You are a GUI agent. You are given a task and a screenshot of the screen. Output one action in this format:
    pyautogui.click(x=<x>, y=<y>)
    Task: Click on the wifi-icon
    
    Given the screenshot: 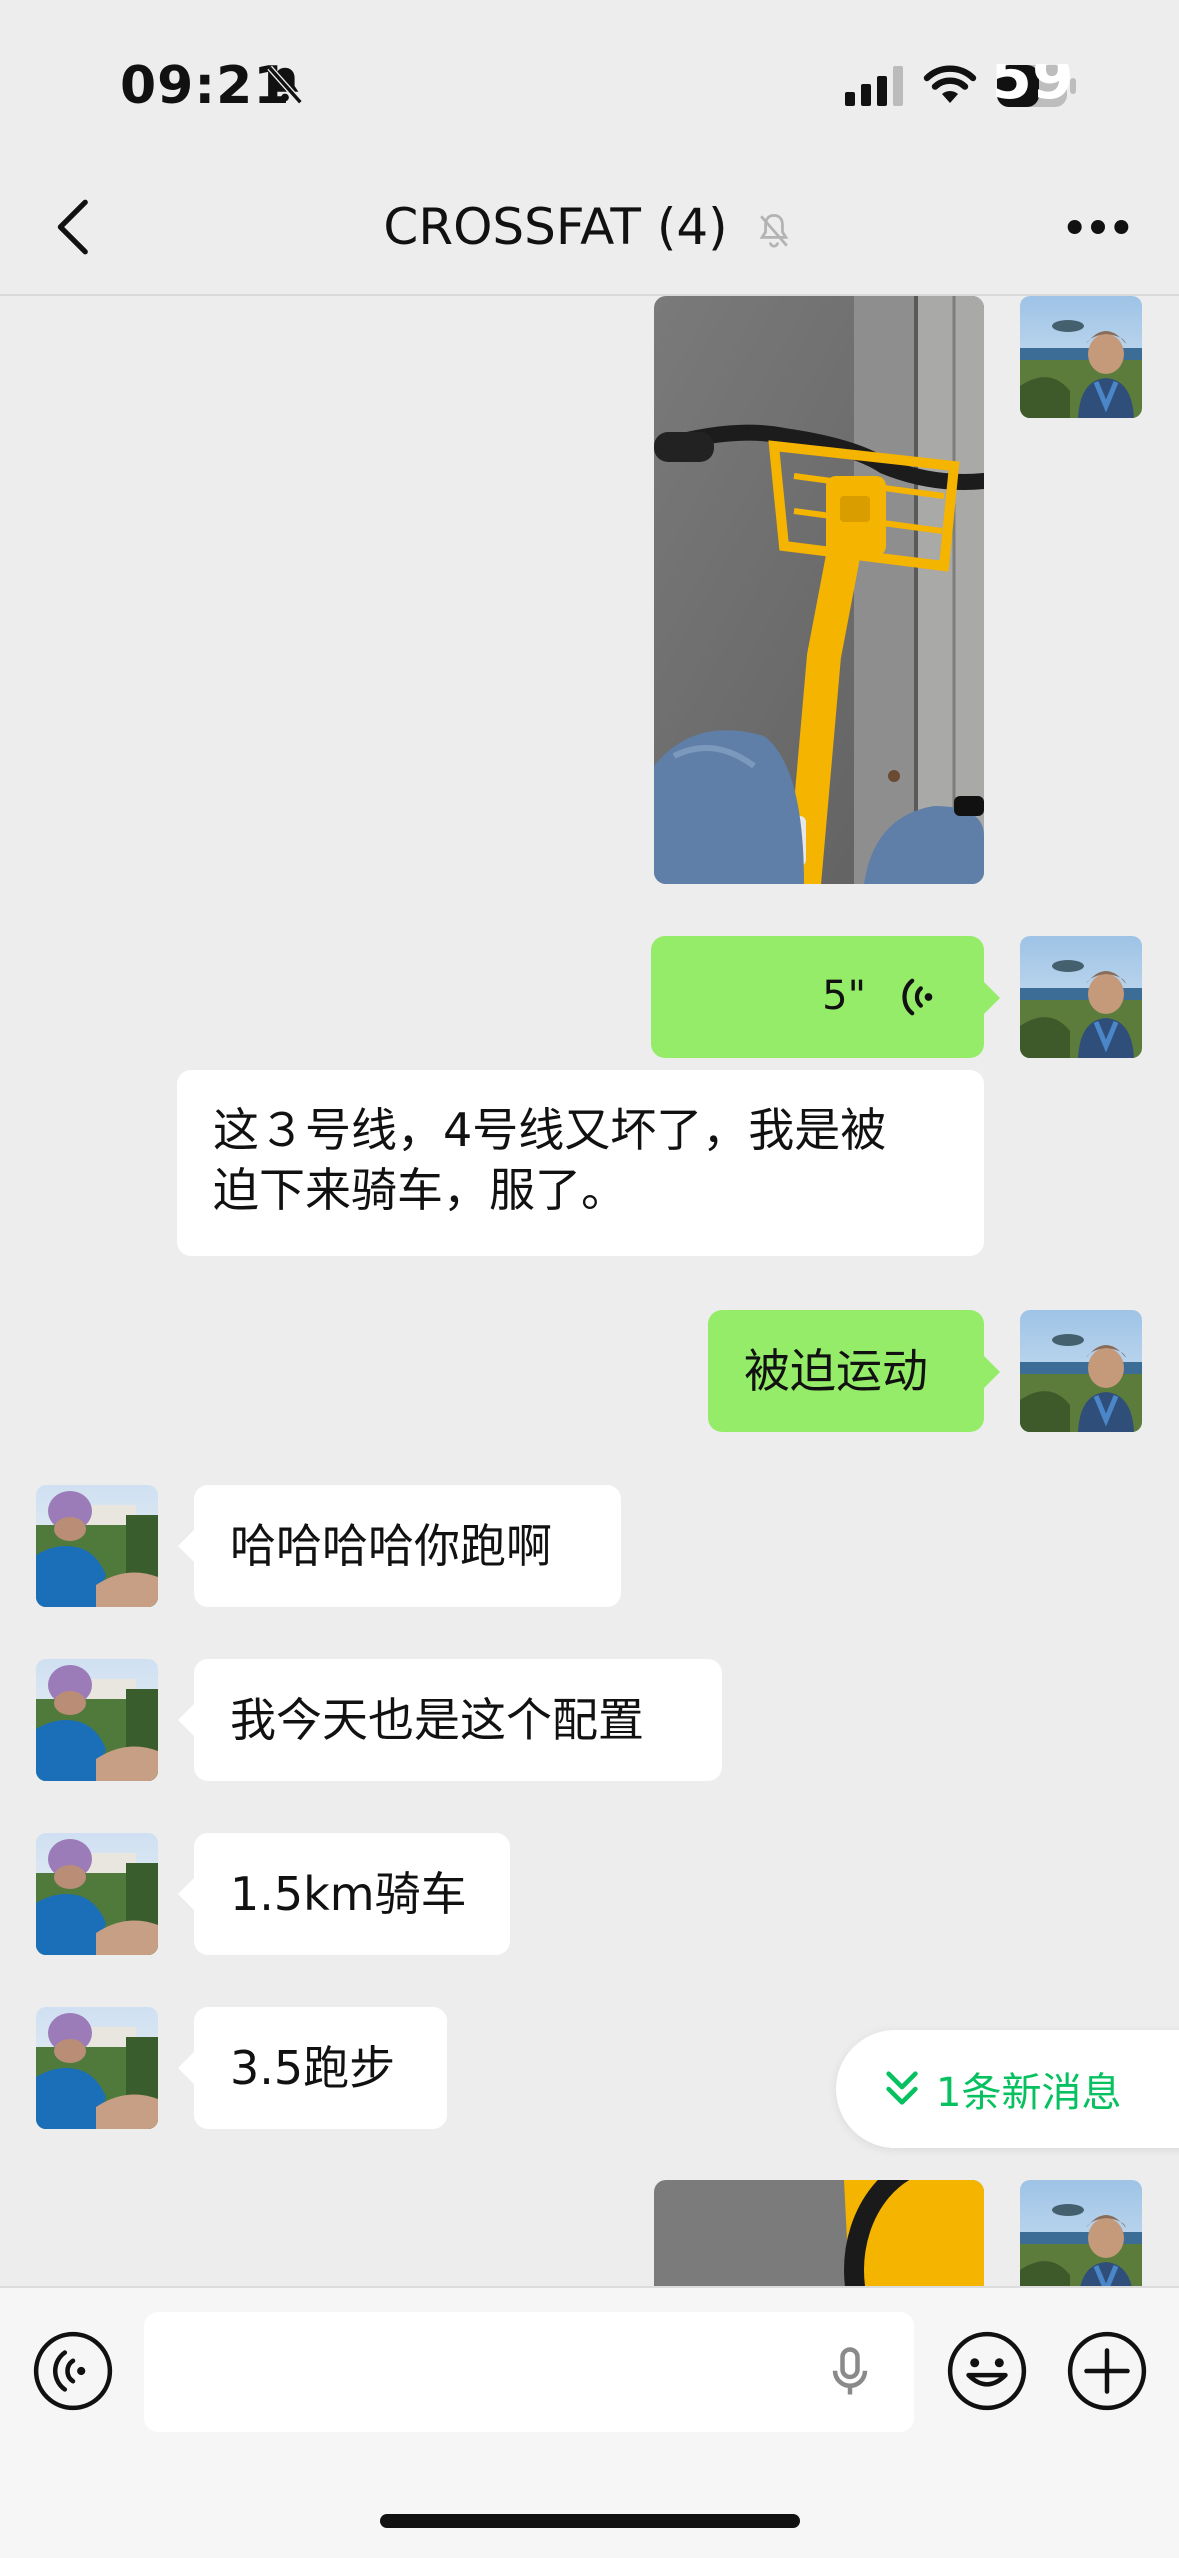 What is the action you would take?
    pyautogui.click(x=950, y=84)
    